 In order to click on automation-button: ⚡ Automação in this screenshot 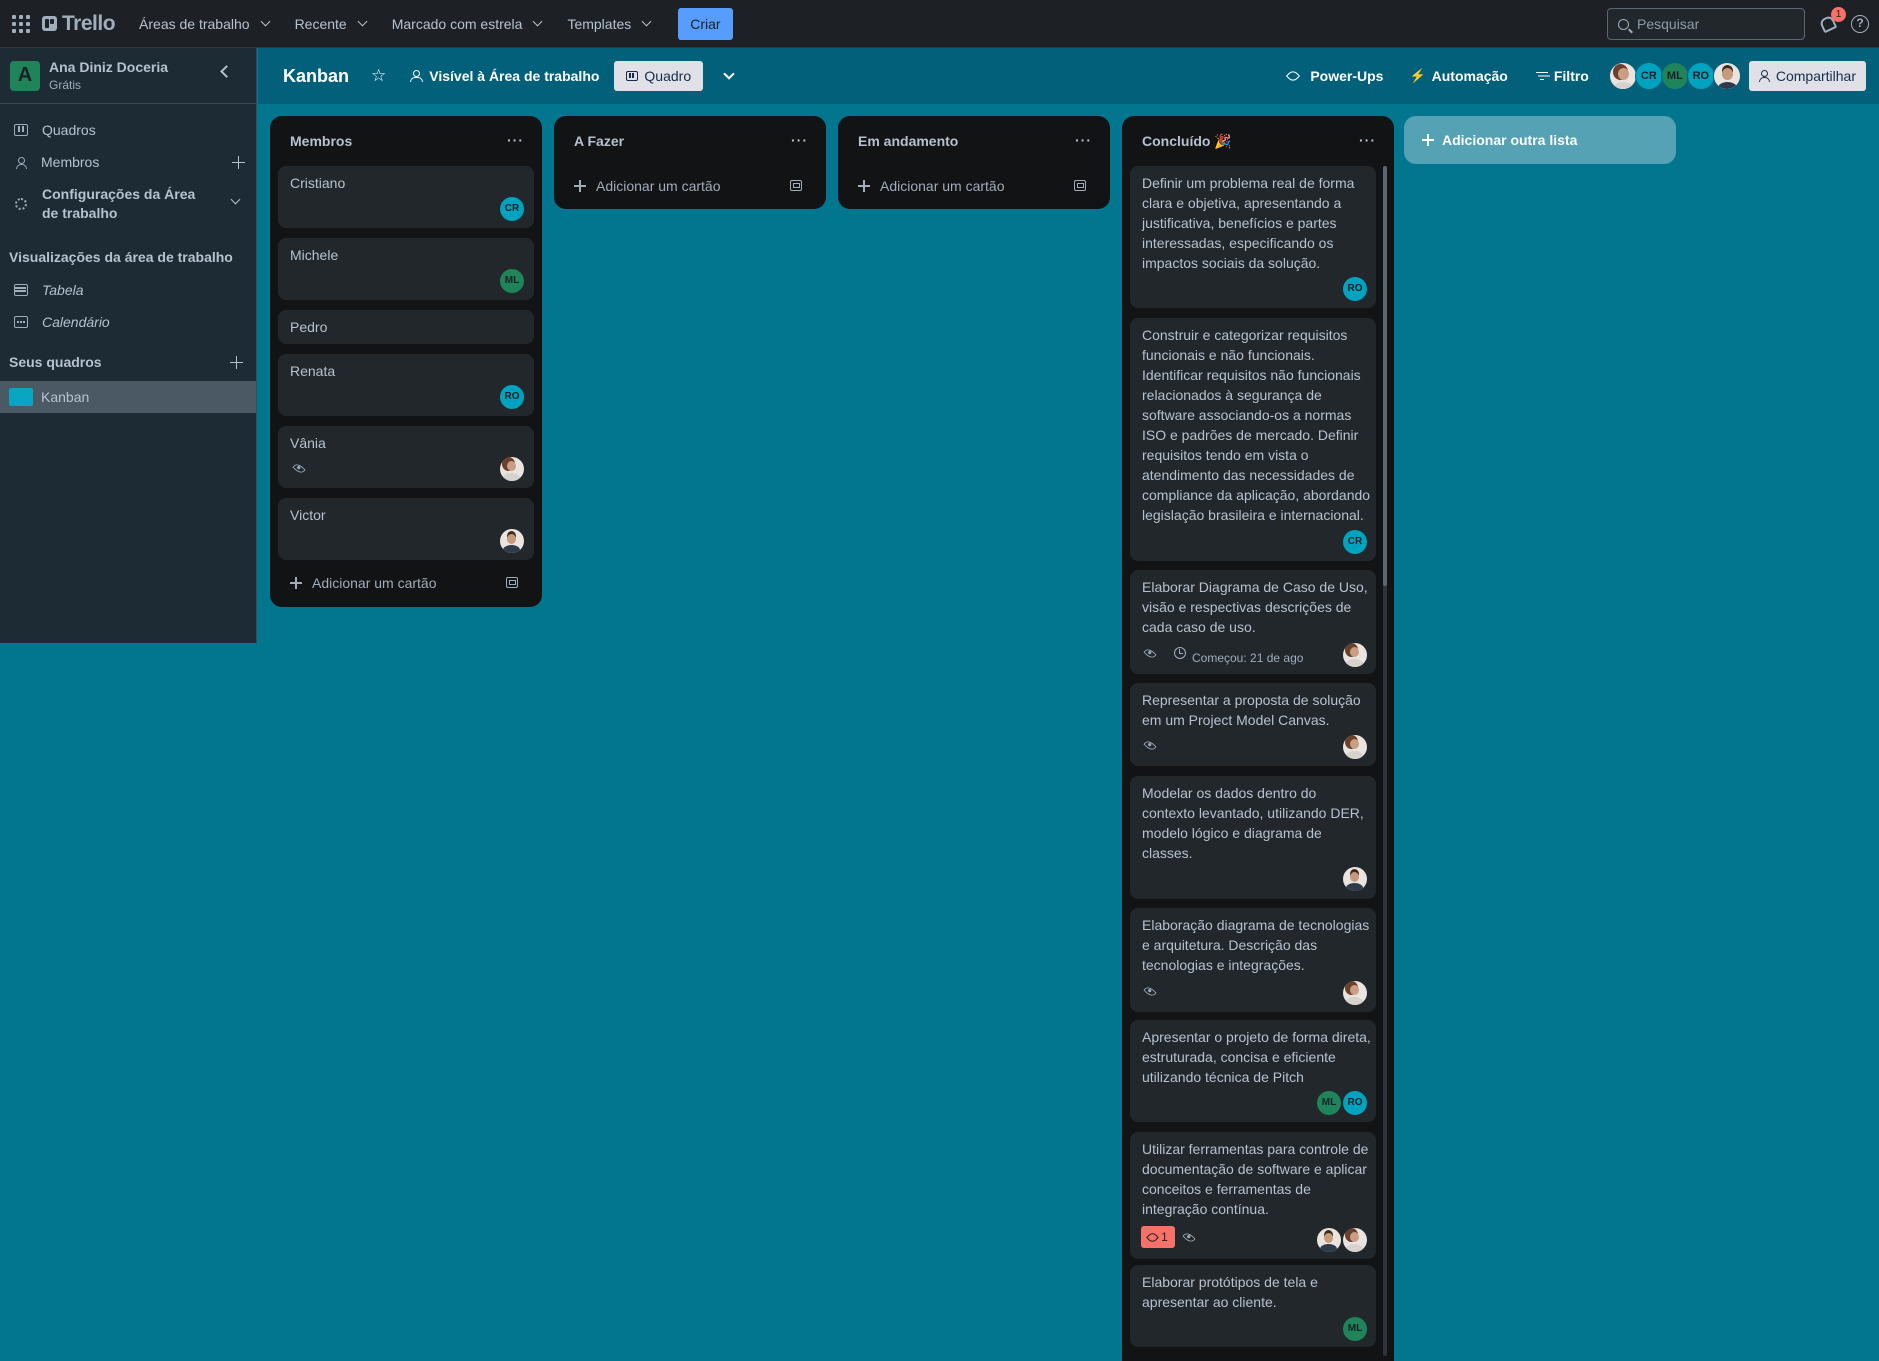, I will do `click(1458, 76)`.